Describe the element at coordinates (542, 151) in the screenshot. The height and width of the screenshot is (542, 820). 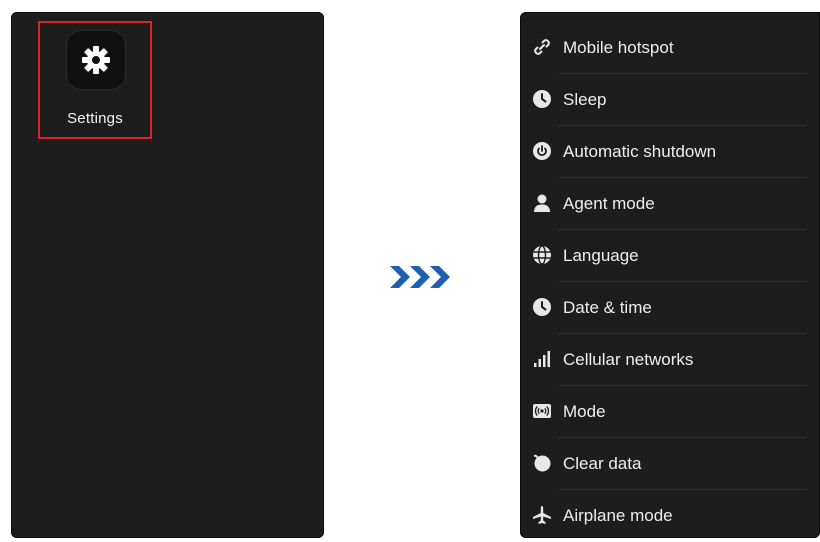
I see `power-icon` at that location.